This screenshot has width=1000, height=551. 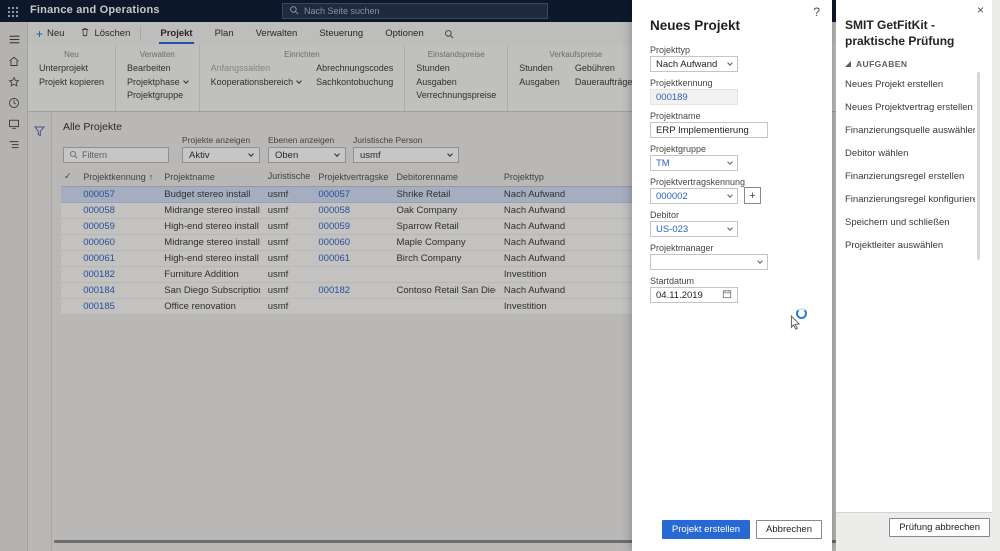 What do you see at coordinates (694, 229) in the screenshot?
I see `field-control-debitor: US-023` at bounding box center [694, 229].